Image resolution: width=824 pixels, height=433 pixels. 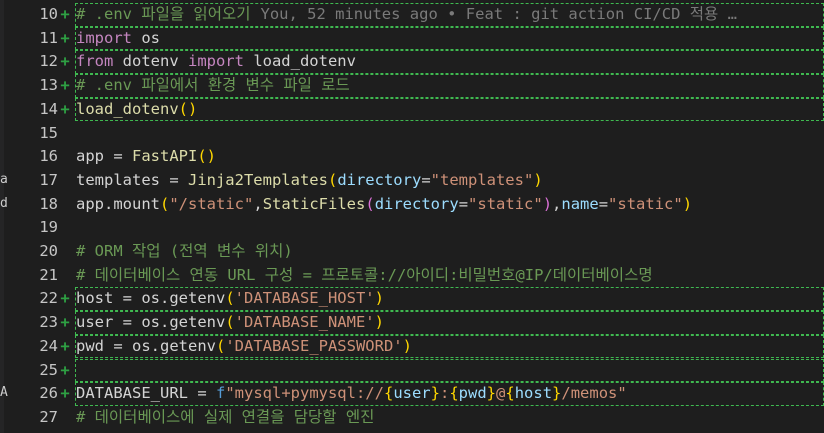 What do you see at coordinates (299, 61) in the screenshot?
I see `code-token: load_dotenv` at bounding box center [299, 61].